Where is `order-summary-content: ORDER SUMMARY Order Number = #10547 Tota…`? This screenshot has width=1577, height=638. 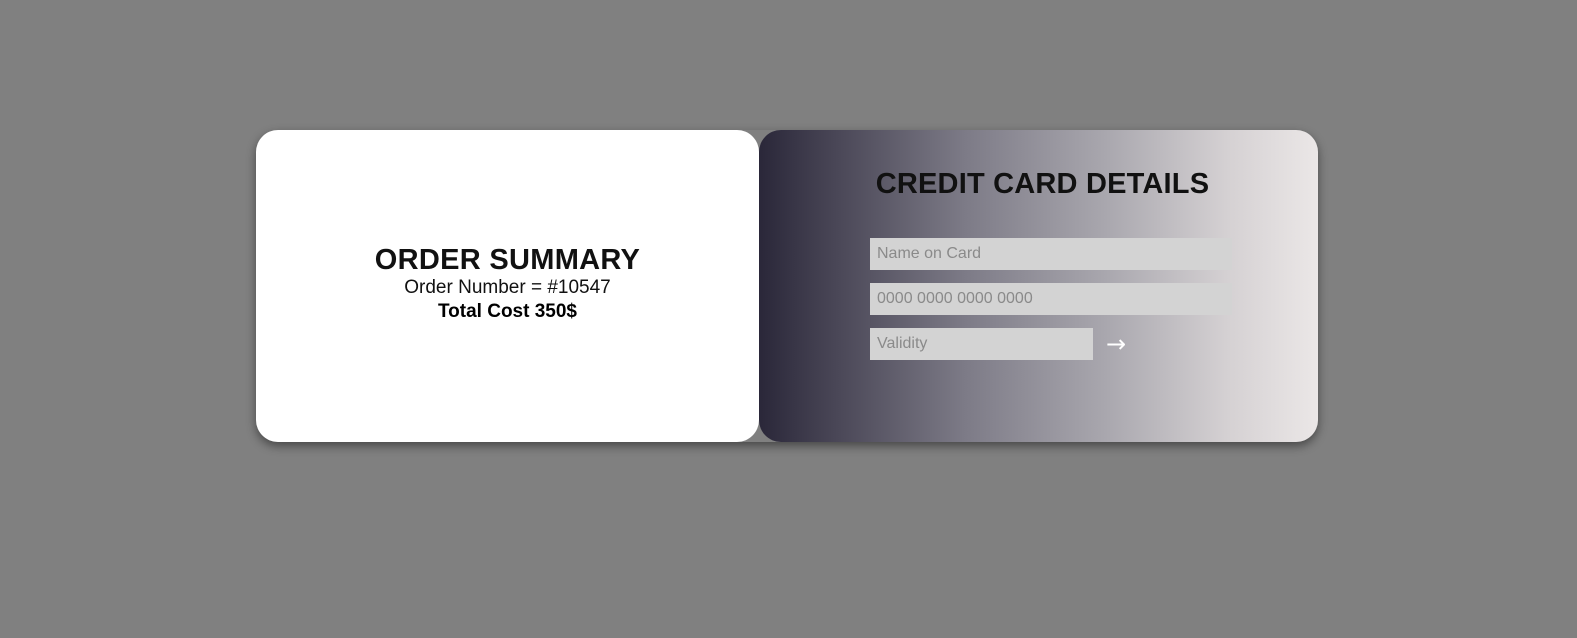
order-summary-content: ORDER SUMMARY Order Number = #10547 Tota… is located at coordinates (507, 284).